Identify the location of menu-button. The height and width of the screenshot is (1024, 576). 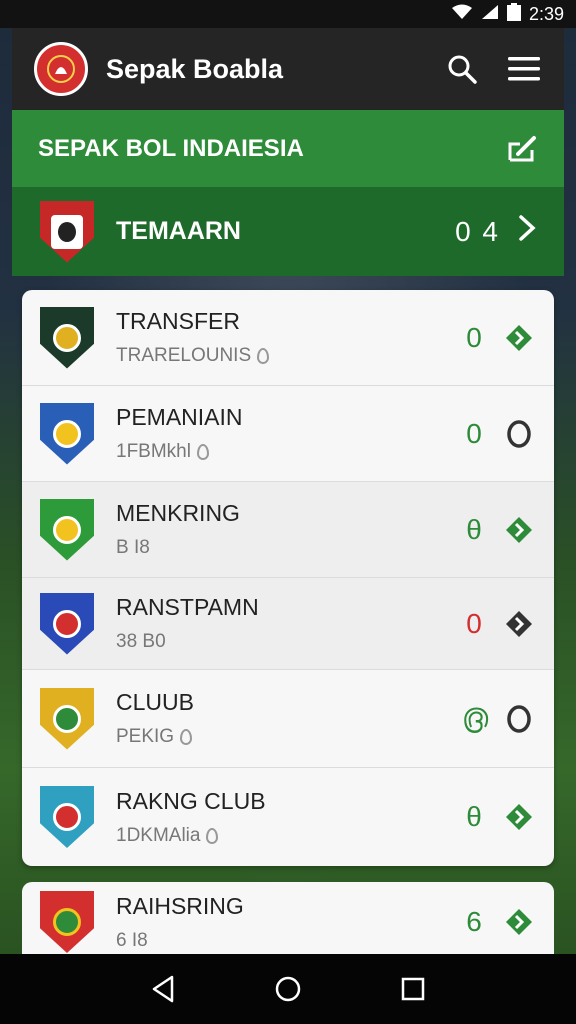
(524, 69).